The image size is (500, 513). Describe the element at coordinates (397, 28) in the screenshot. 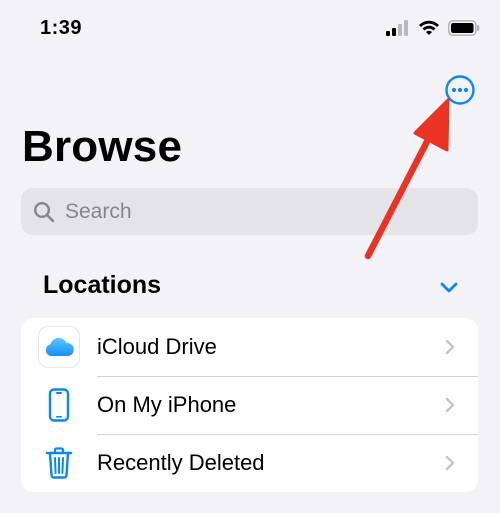

I see `cellular-signal-icon` at that location.